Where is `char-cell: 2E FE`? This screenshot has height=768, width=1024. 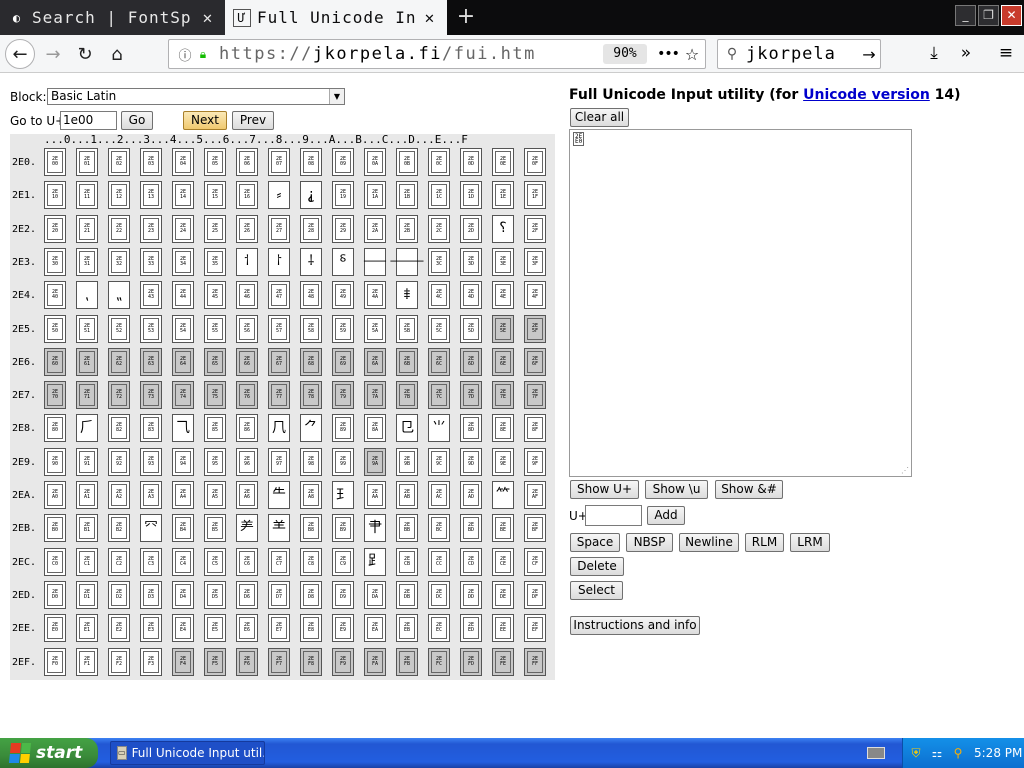
char-cell: 2E FE is located at coordinates (503, 661).